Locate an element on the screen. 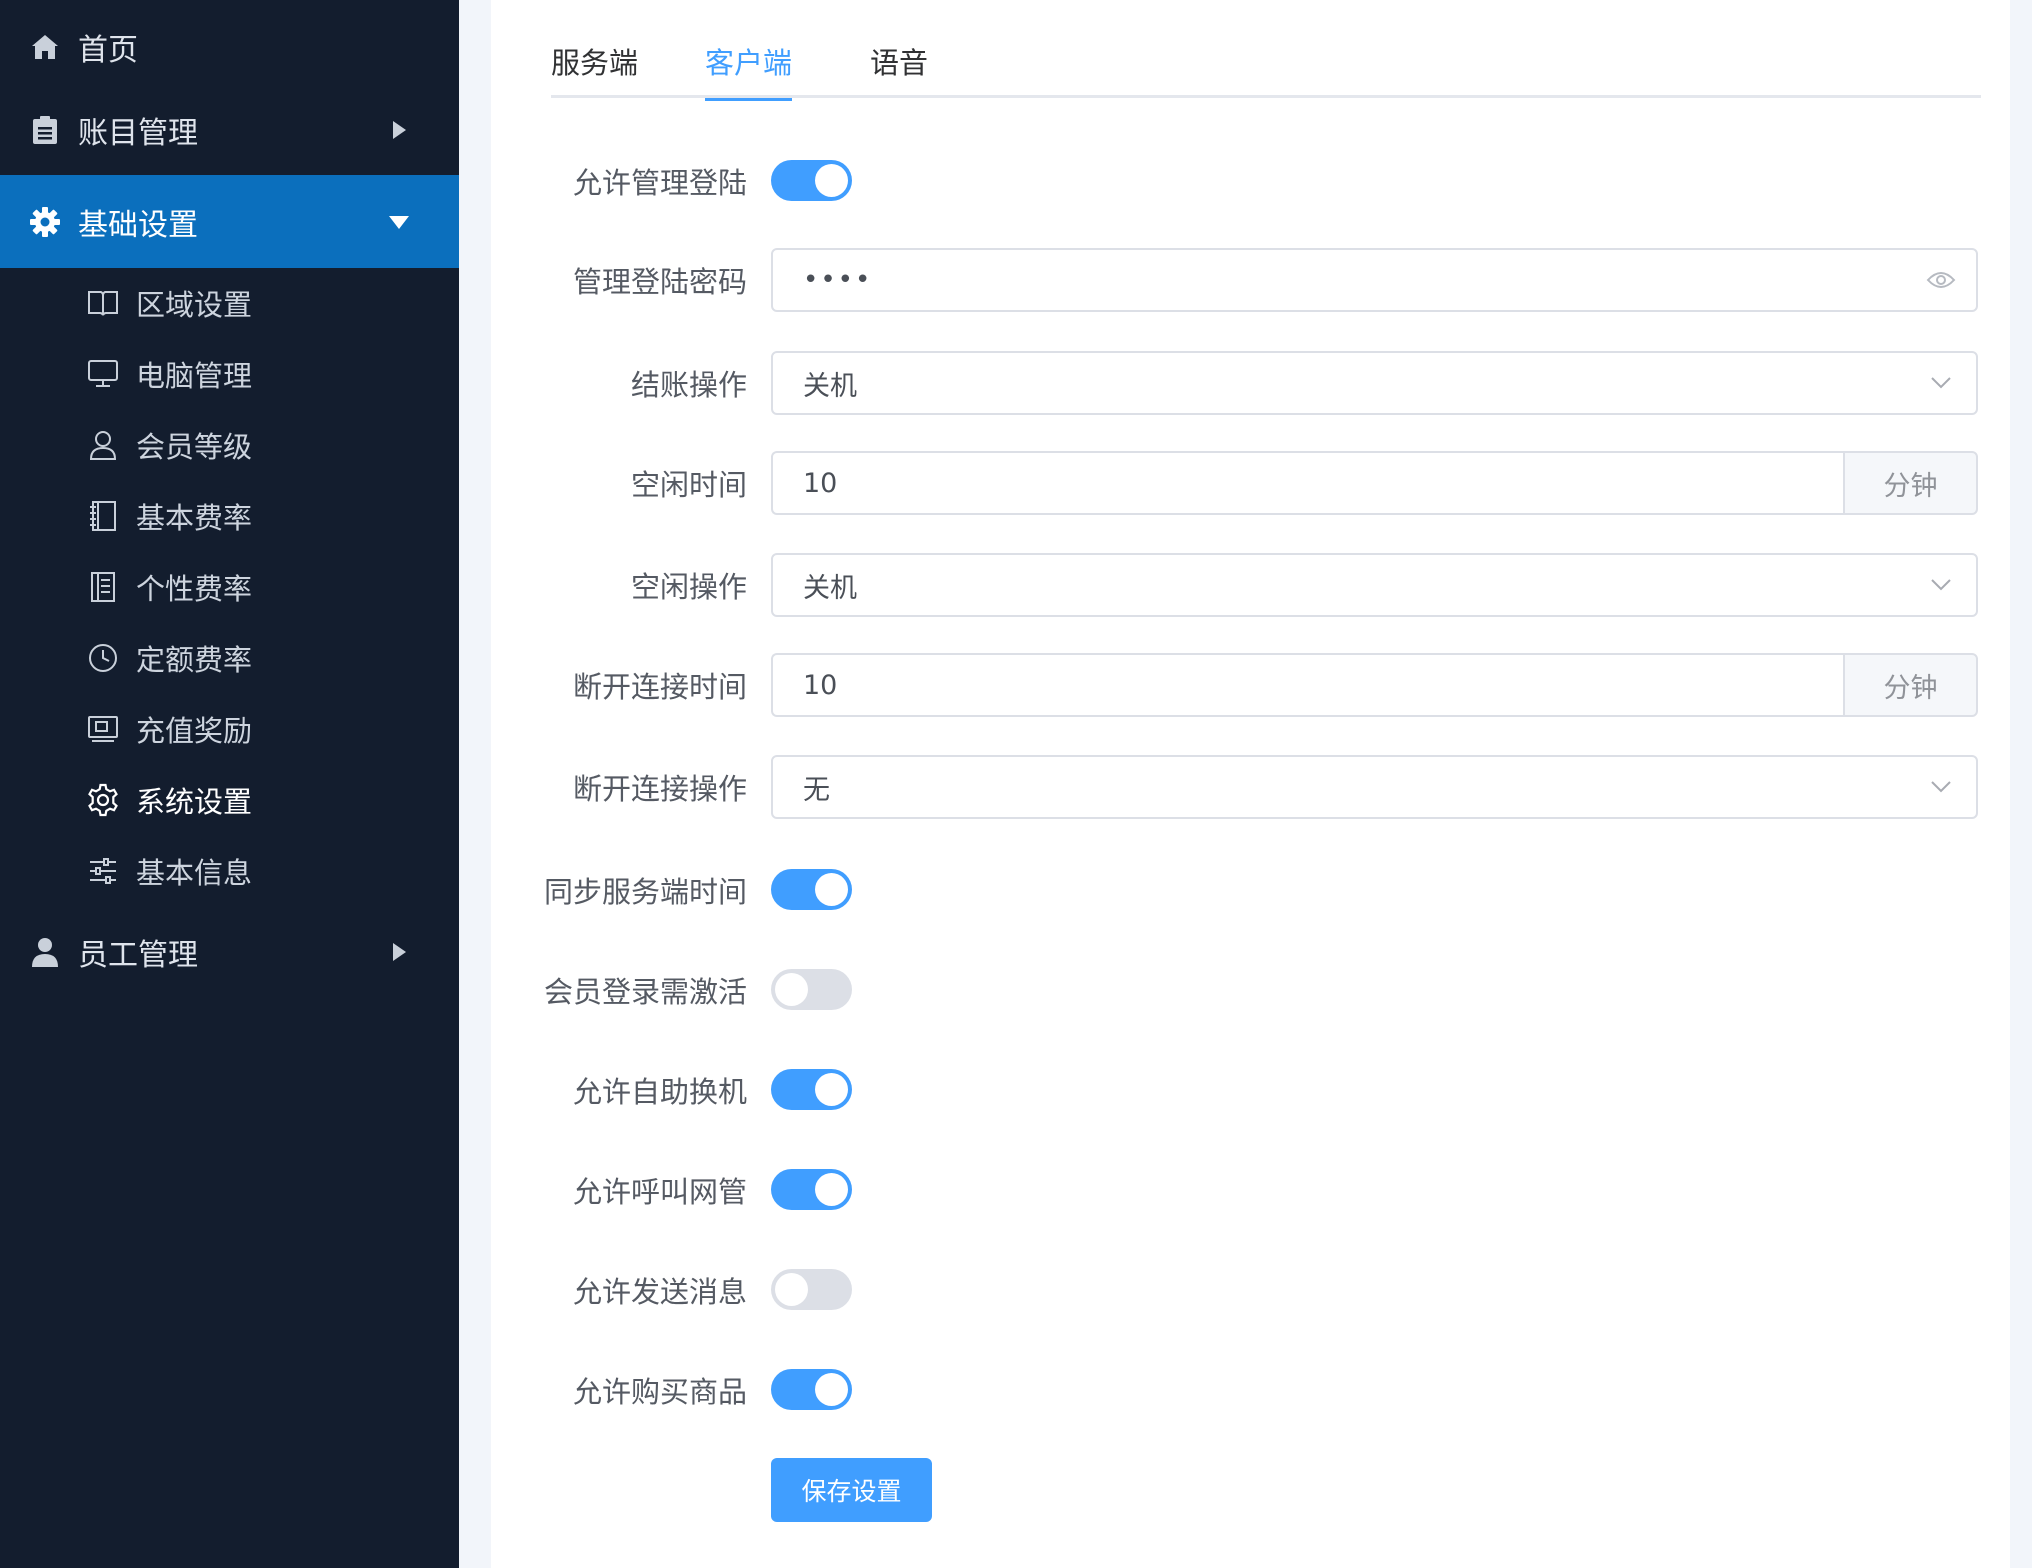 The image size is (2032, 1568). save-settings-button: 保存设置 is located at coordinates (851, 1490).